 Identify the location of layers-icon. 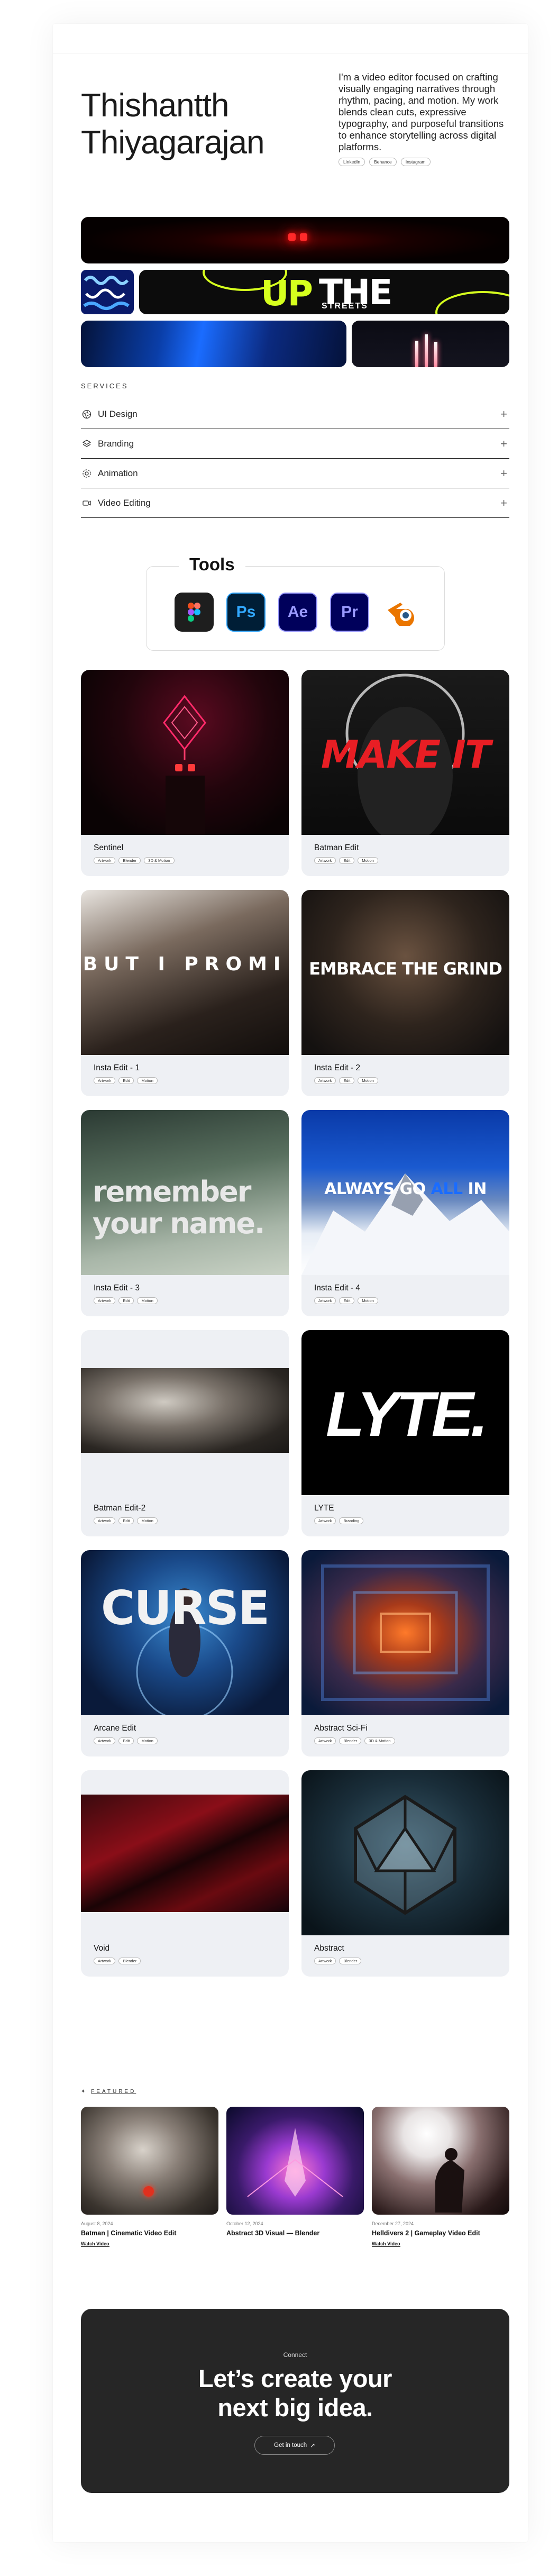
(87, 444).